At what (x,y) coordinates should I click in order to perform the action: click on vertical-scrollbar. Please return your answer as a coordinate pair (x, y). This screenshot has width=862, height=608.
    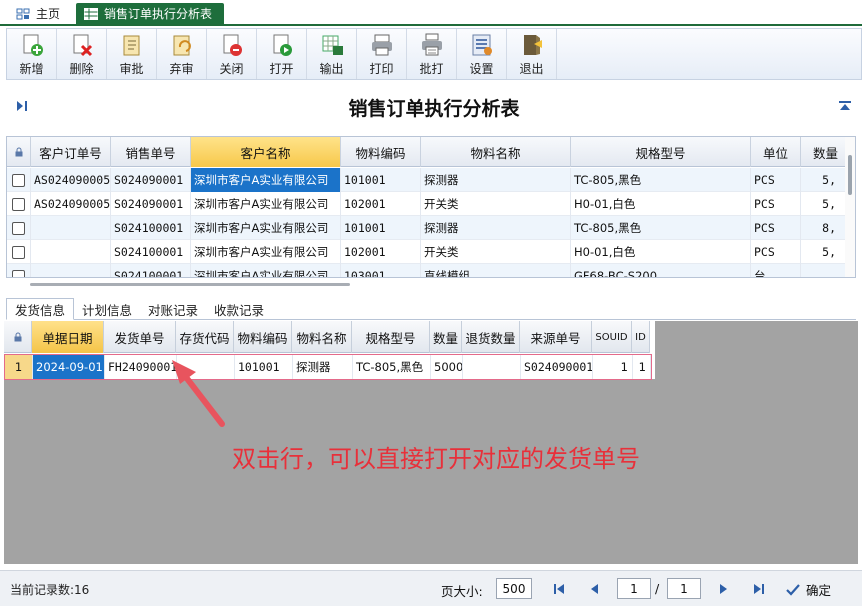
    Looking at the image, I should click on (850, 207).